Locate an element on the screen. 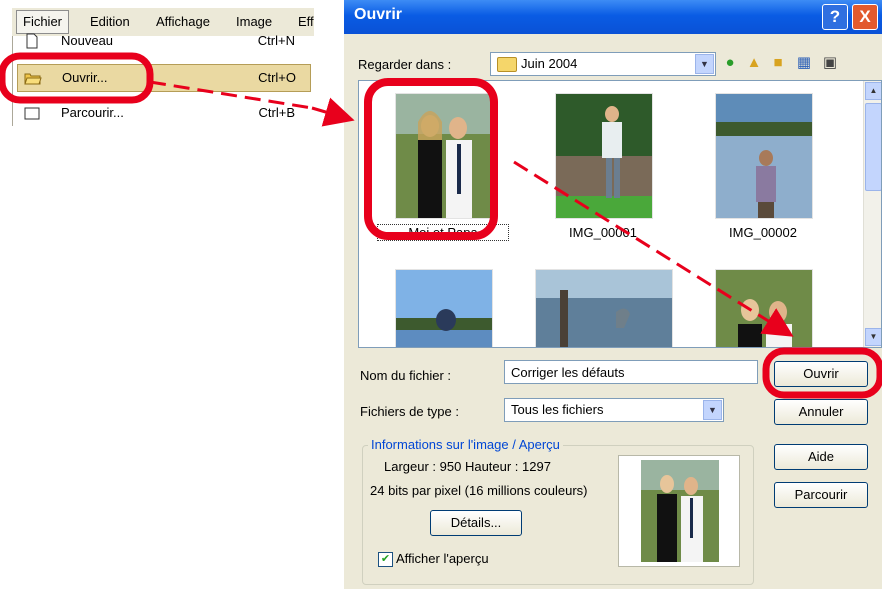 This screenshot has width=882, height=589. scroll-up-icon: ▲ is located at coordinates (873, 91).